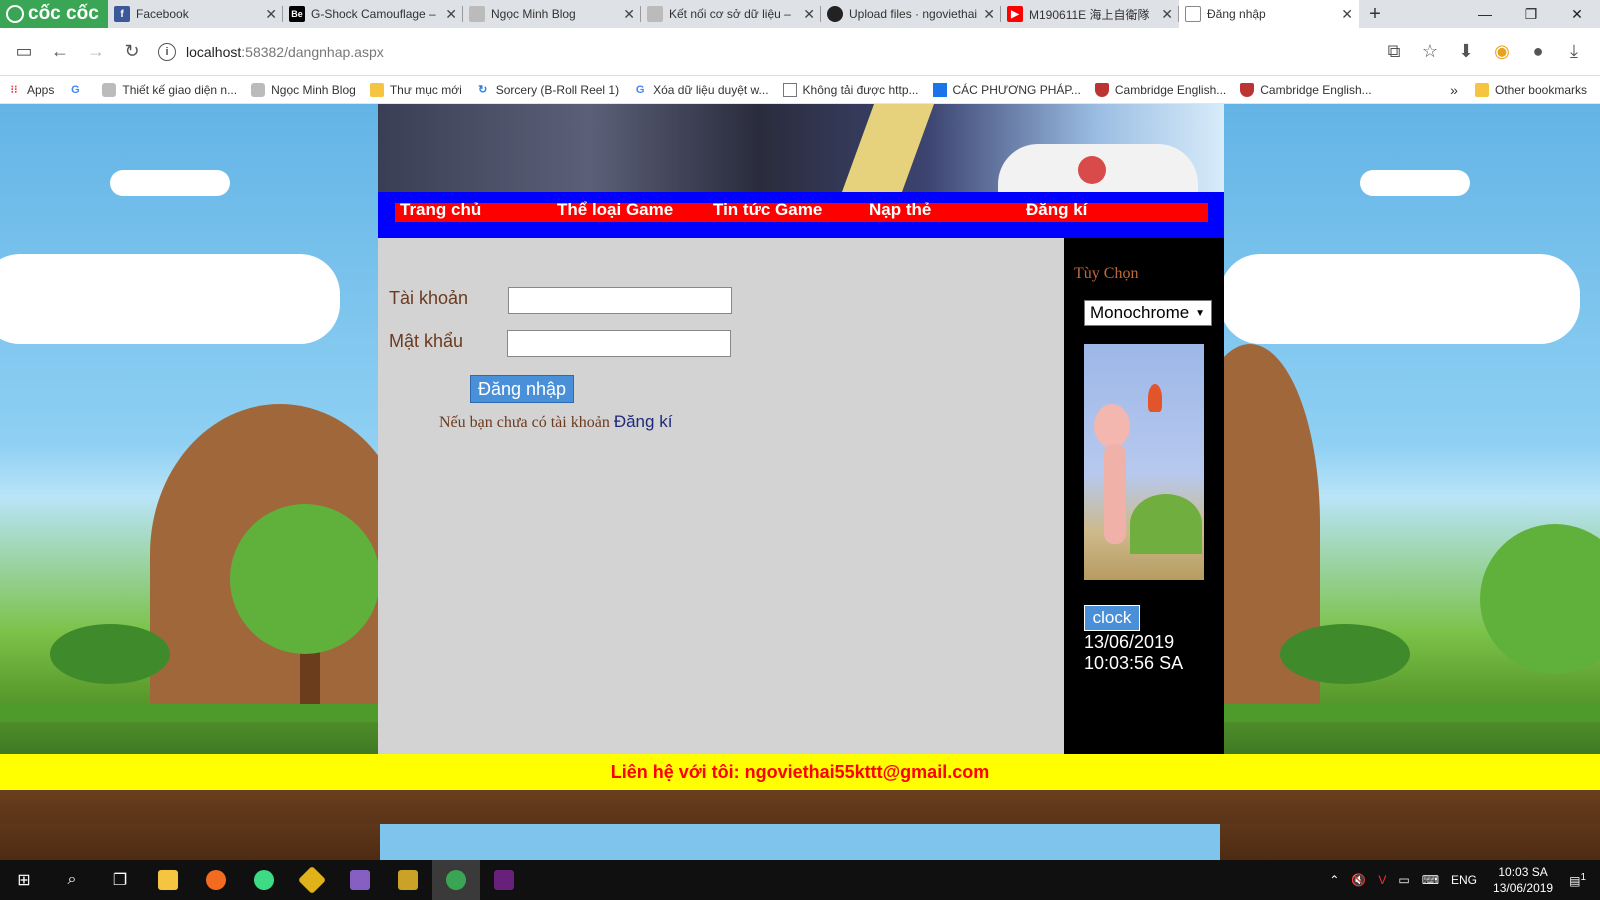 The width and height of the screenshot is (1600, 900). Describe the element at coordinates (190, 713) in the screenshot. I see `grass-ground` at that location.